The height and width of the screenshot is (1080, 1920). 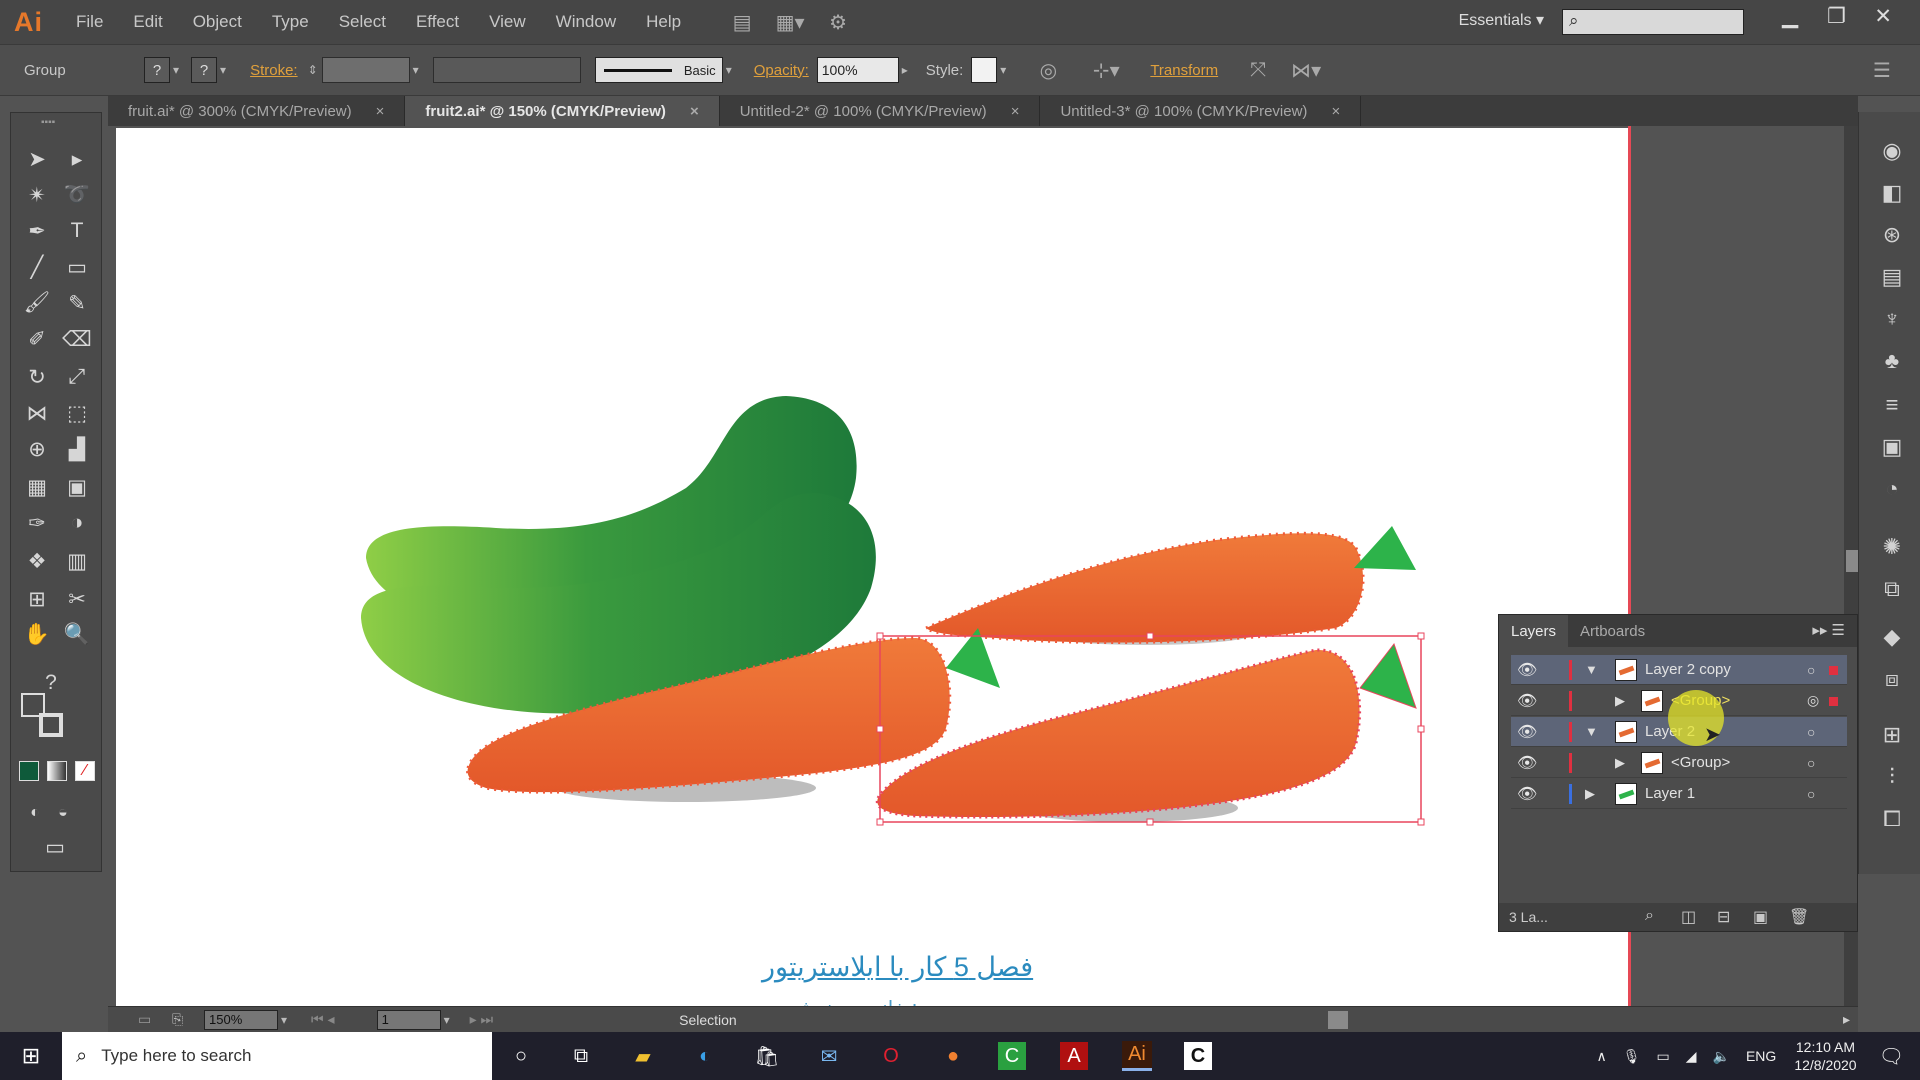 I want to click on volume-icon: 🔈, so click(x=1721, y=1056).